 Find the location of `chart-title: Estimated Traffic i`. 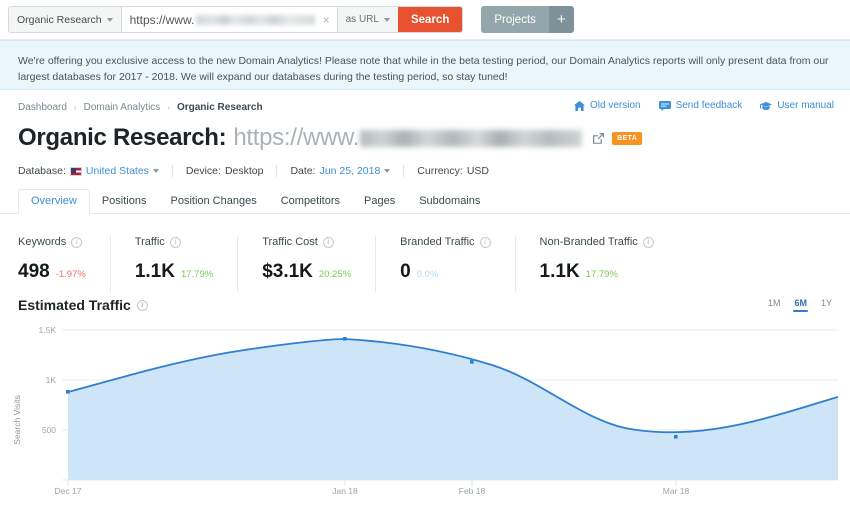

chart-title: Estimated Traffic i is located at coordinates (83, 305).